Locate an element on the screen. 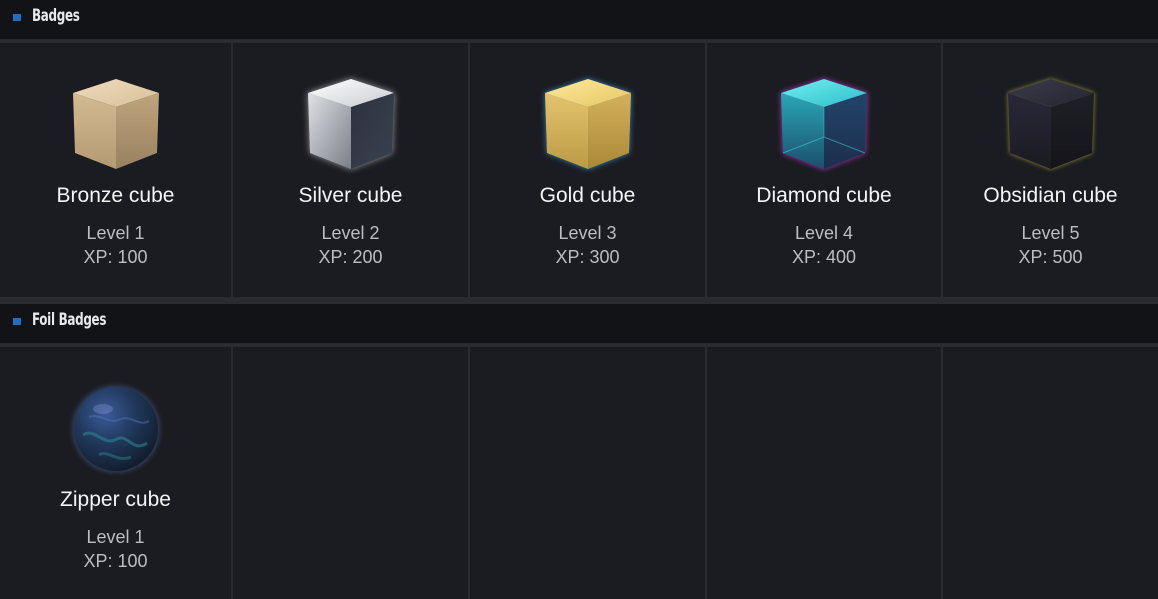 The height and width of the screenshot is (599, 1158). badge-level: Level 2 is located at coordinates (350, 233).